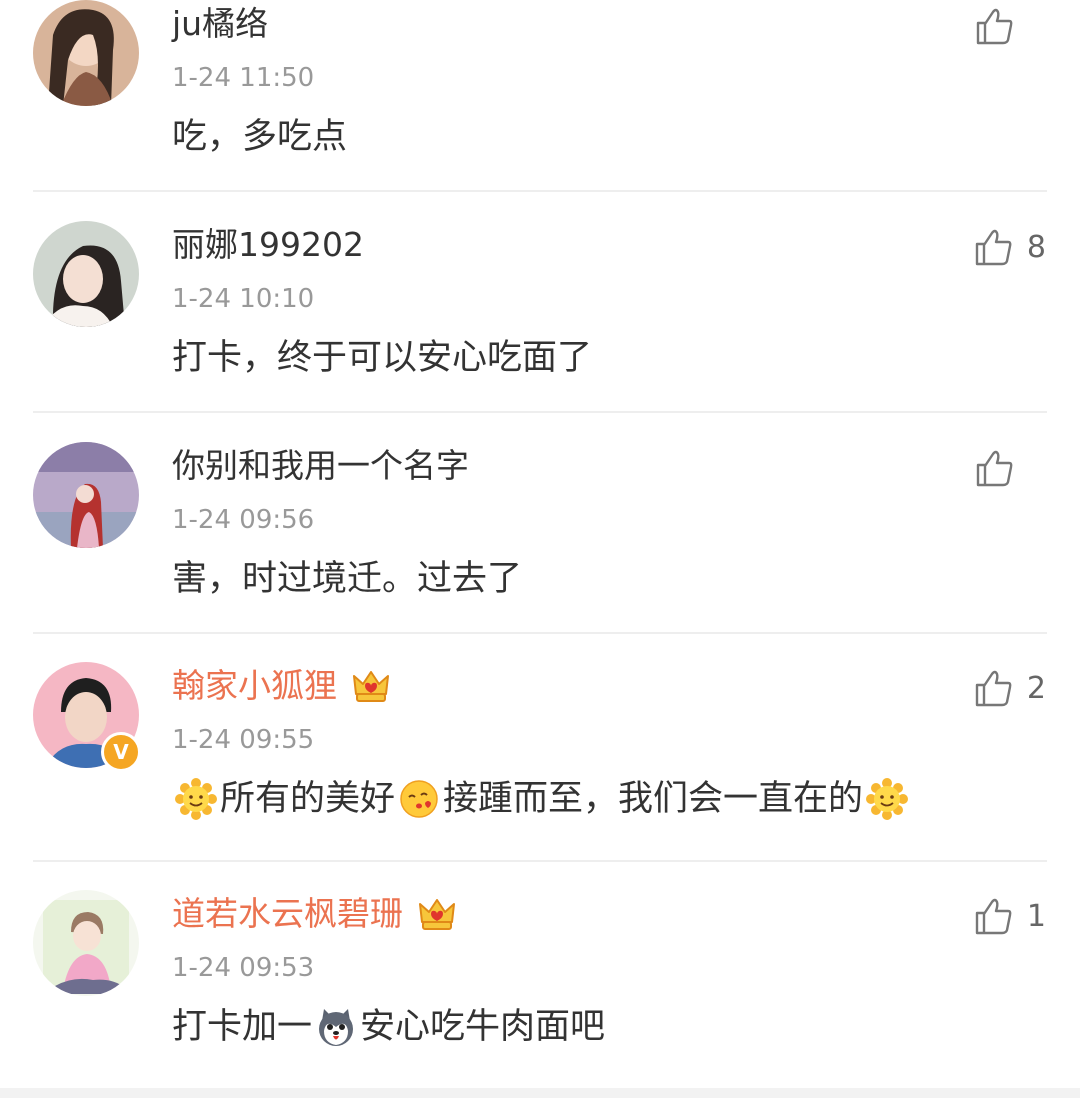 This screenshot has height=1111, width=1080. I want to click on username-text: 道若水云枫碧珊, so click(287, 913).